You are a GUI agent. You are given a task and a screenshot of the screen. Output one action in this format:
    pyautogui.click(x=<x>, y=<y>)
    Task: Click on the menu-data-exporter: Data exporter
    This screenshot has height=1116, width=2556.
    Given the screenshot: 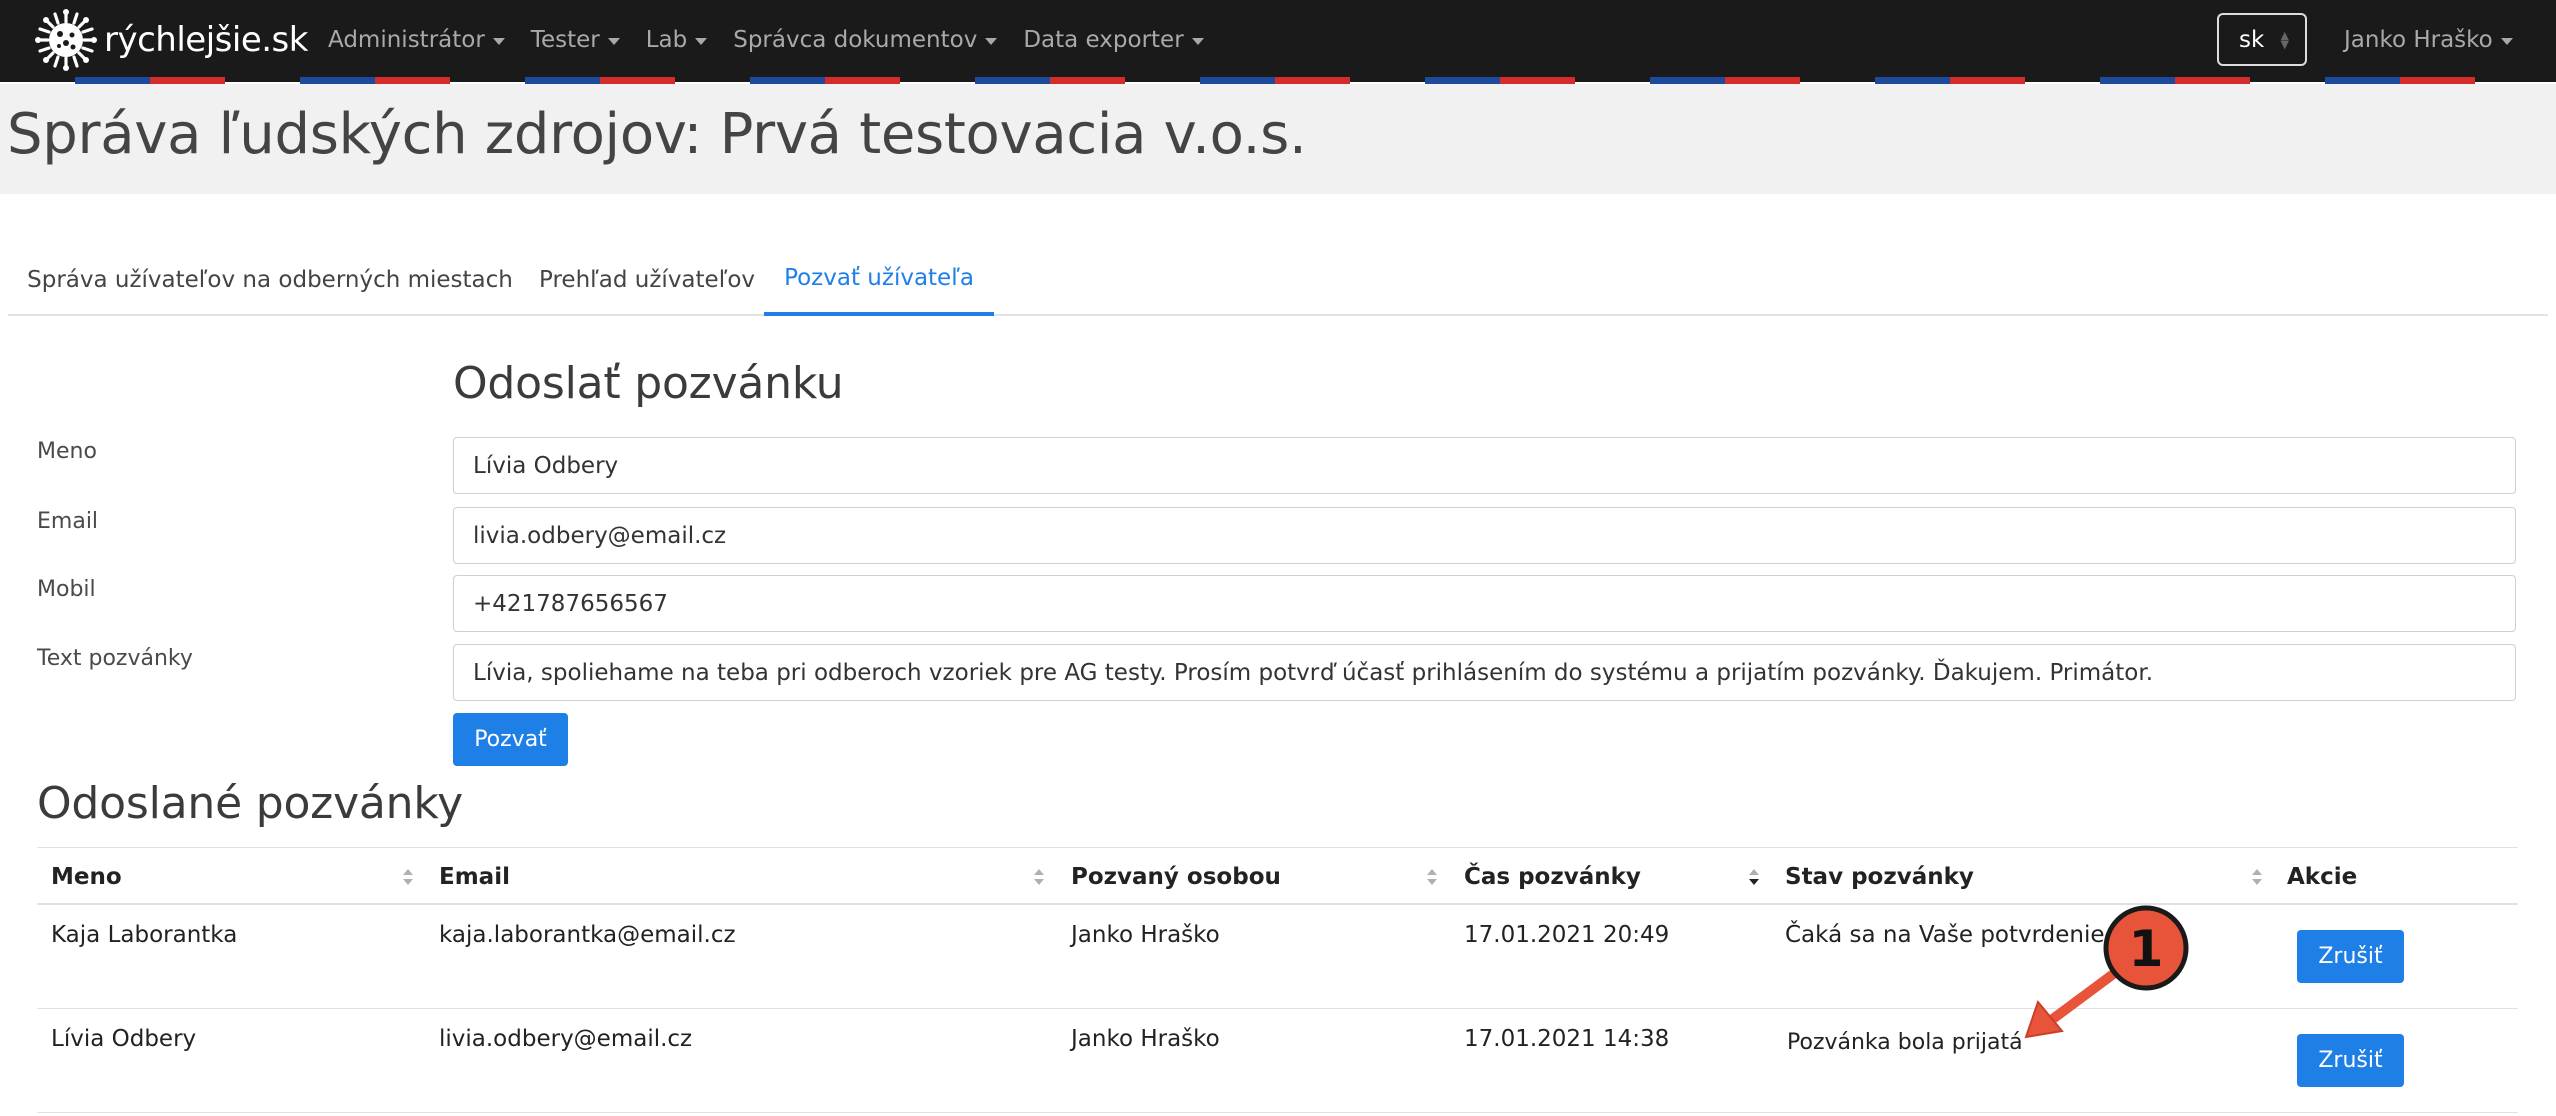 What is the action you would take?
    pyautogui.click(x=1113, y=40)
    